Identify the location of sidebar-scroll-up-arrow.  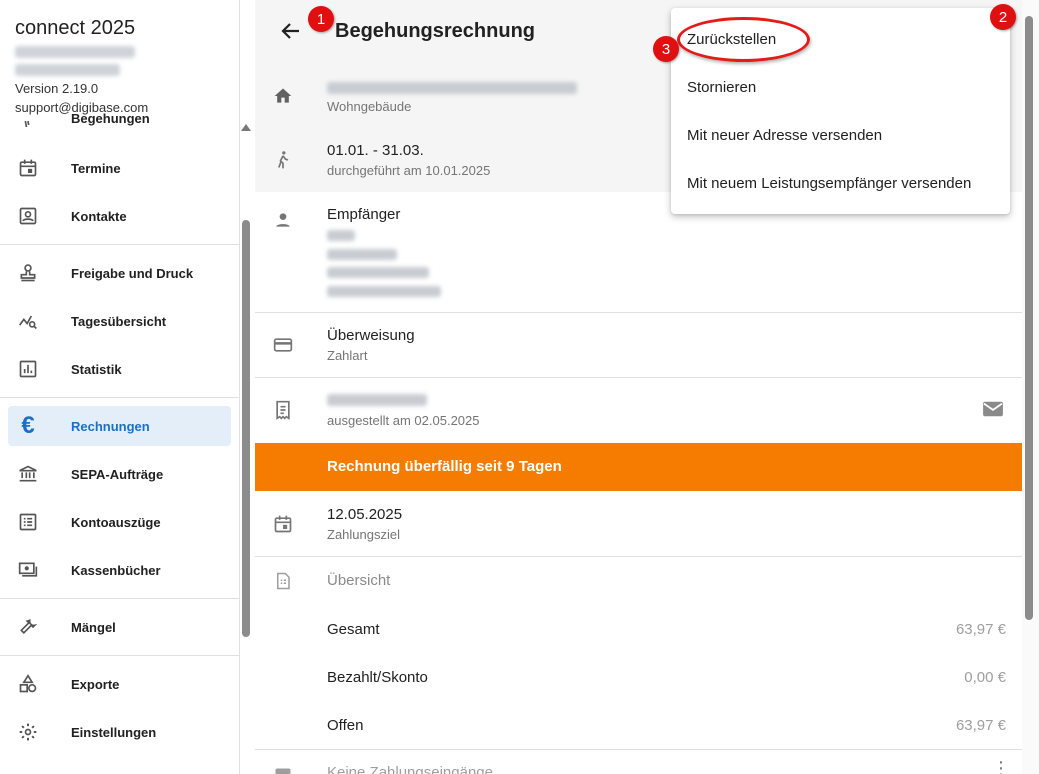
(246, 127).